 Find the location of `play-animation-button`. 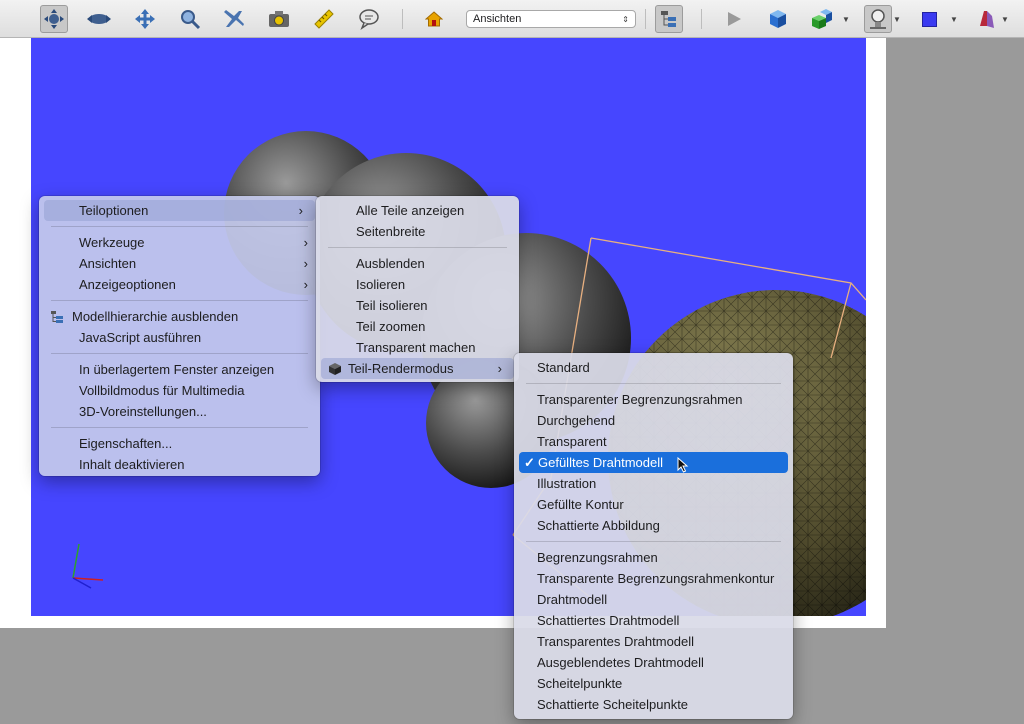

play-animation-button is located at coordinates (734, 19).